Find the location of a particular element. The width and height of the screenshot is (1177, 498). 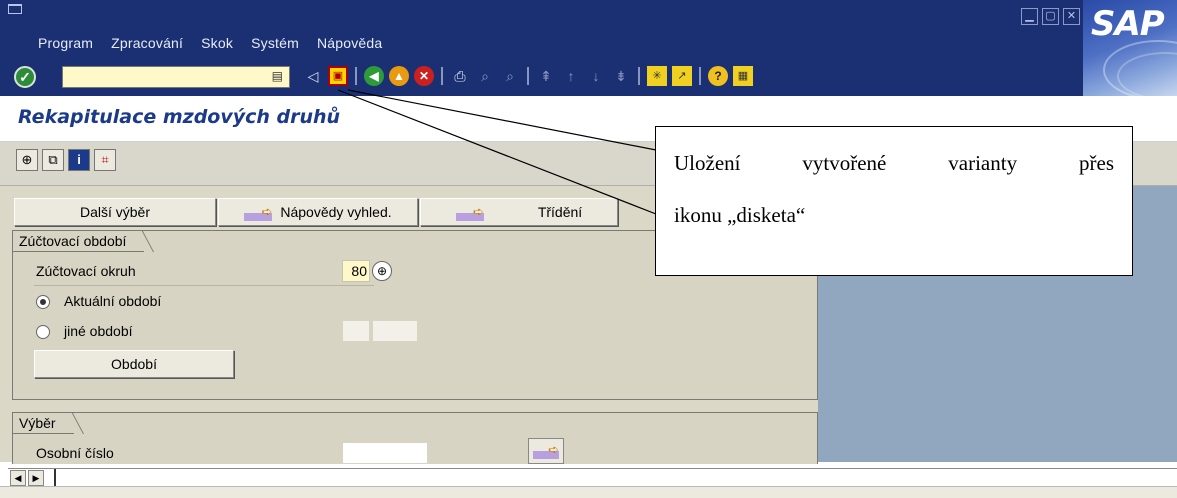

trideni-button: ➪ Třídění is located at coordinates (519, 212).